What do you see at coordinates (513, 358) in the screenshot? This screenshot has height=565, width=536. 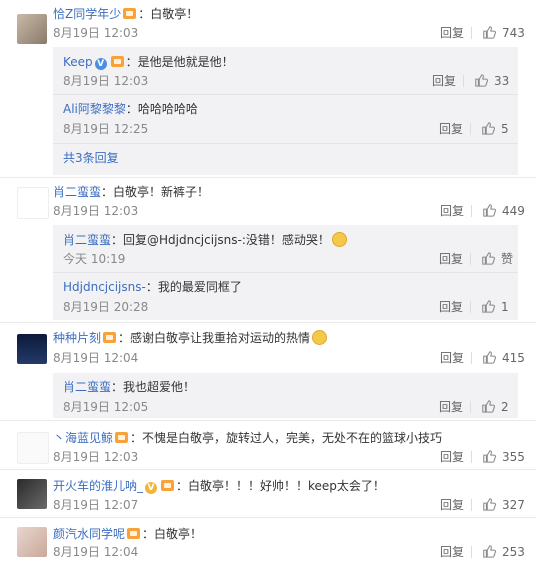 I see `like-count: 415` at bounding box center [513, 358].